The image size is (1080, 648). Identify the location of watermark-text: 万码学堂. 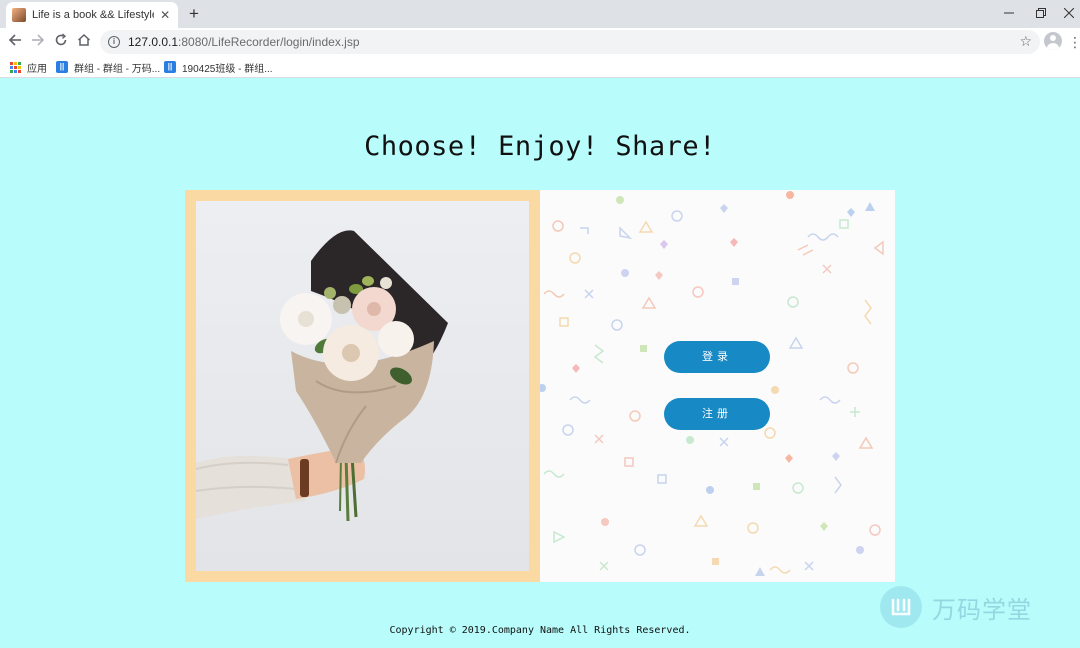
(982, 609).